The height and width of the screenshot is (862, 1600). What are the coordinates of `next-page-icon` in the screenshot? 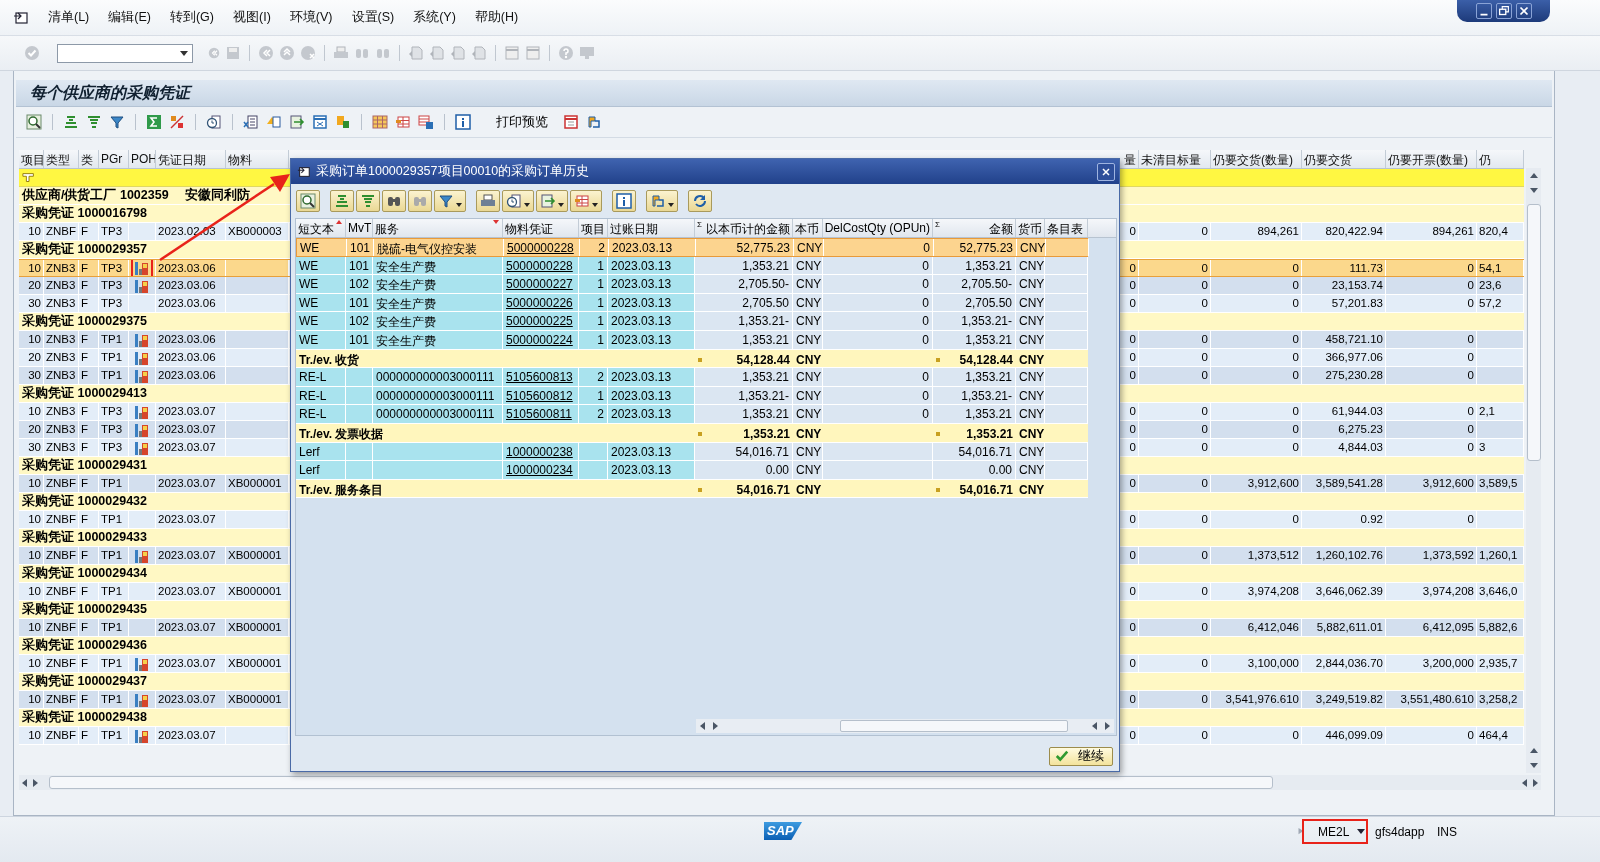 It's located at (458, 53).